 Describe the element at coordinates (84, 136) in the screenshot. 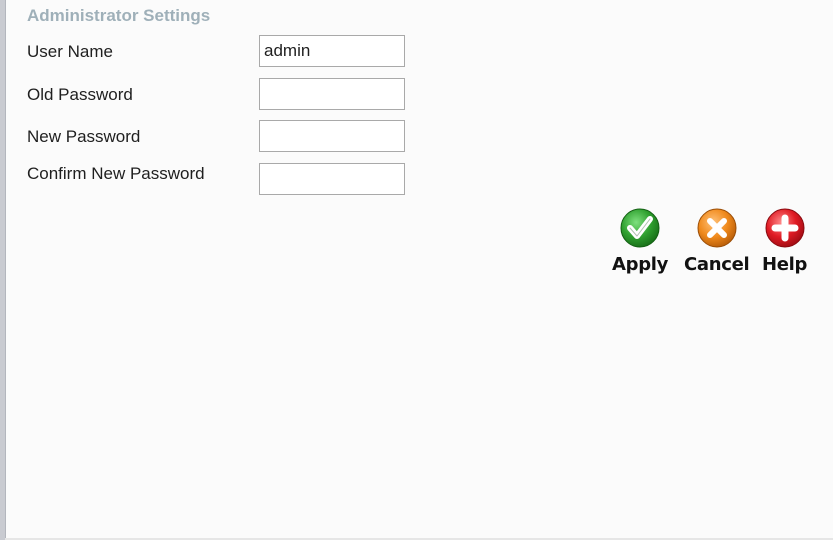

I see `new-password-label: New Password` at that location.